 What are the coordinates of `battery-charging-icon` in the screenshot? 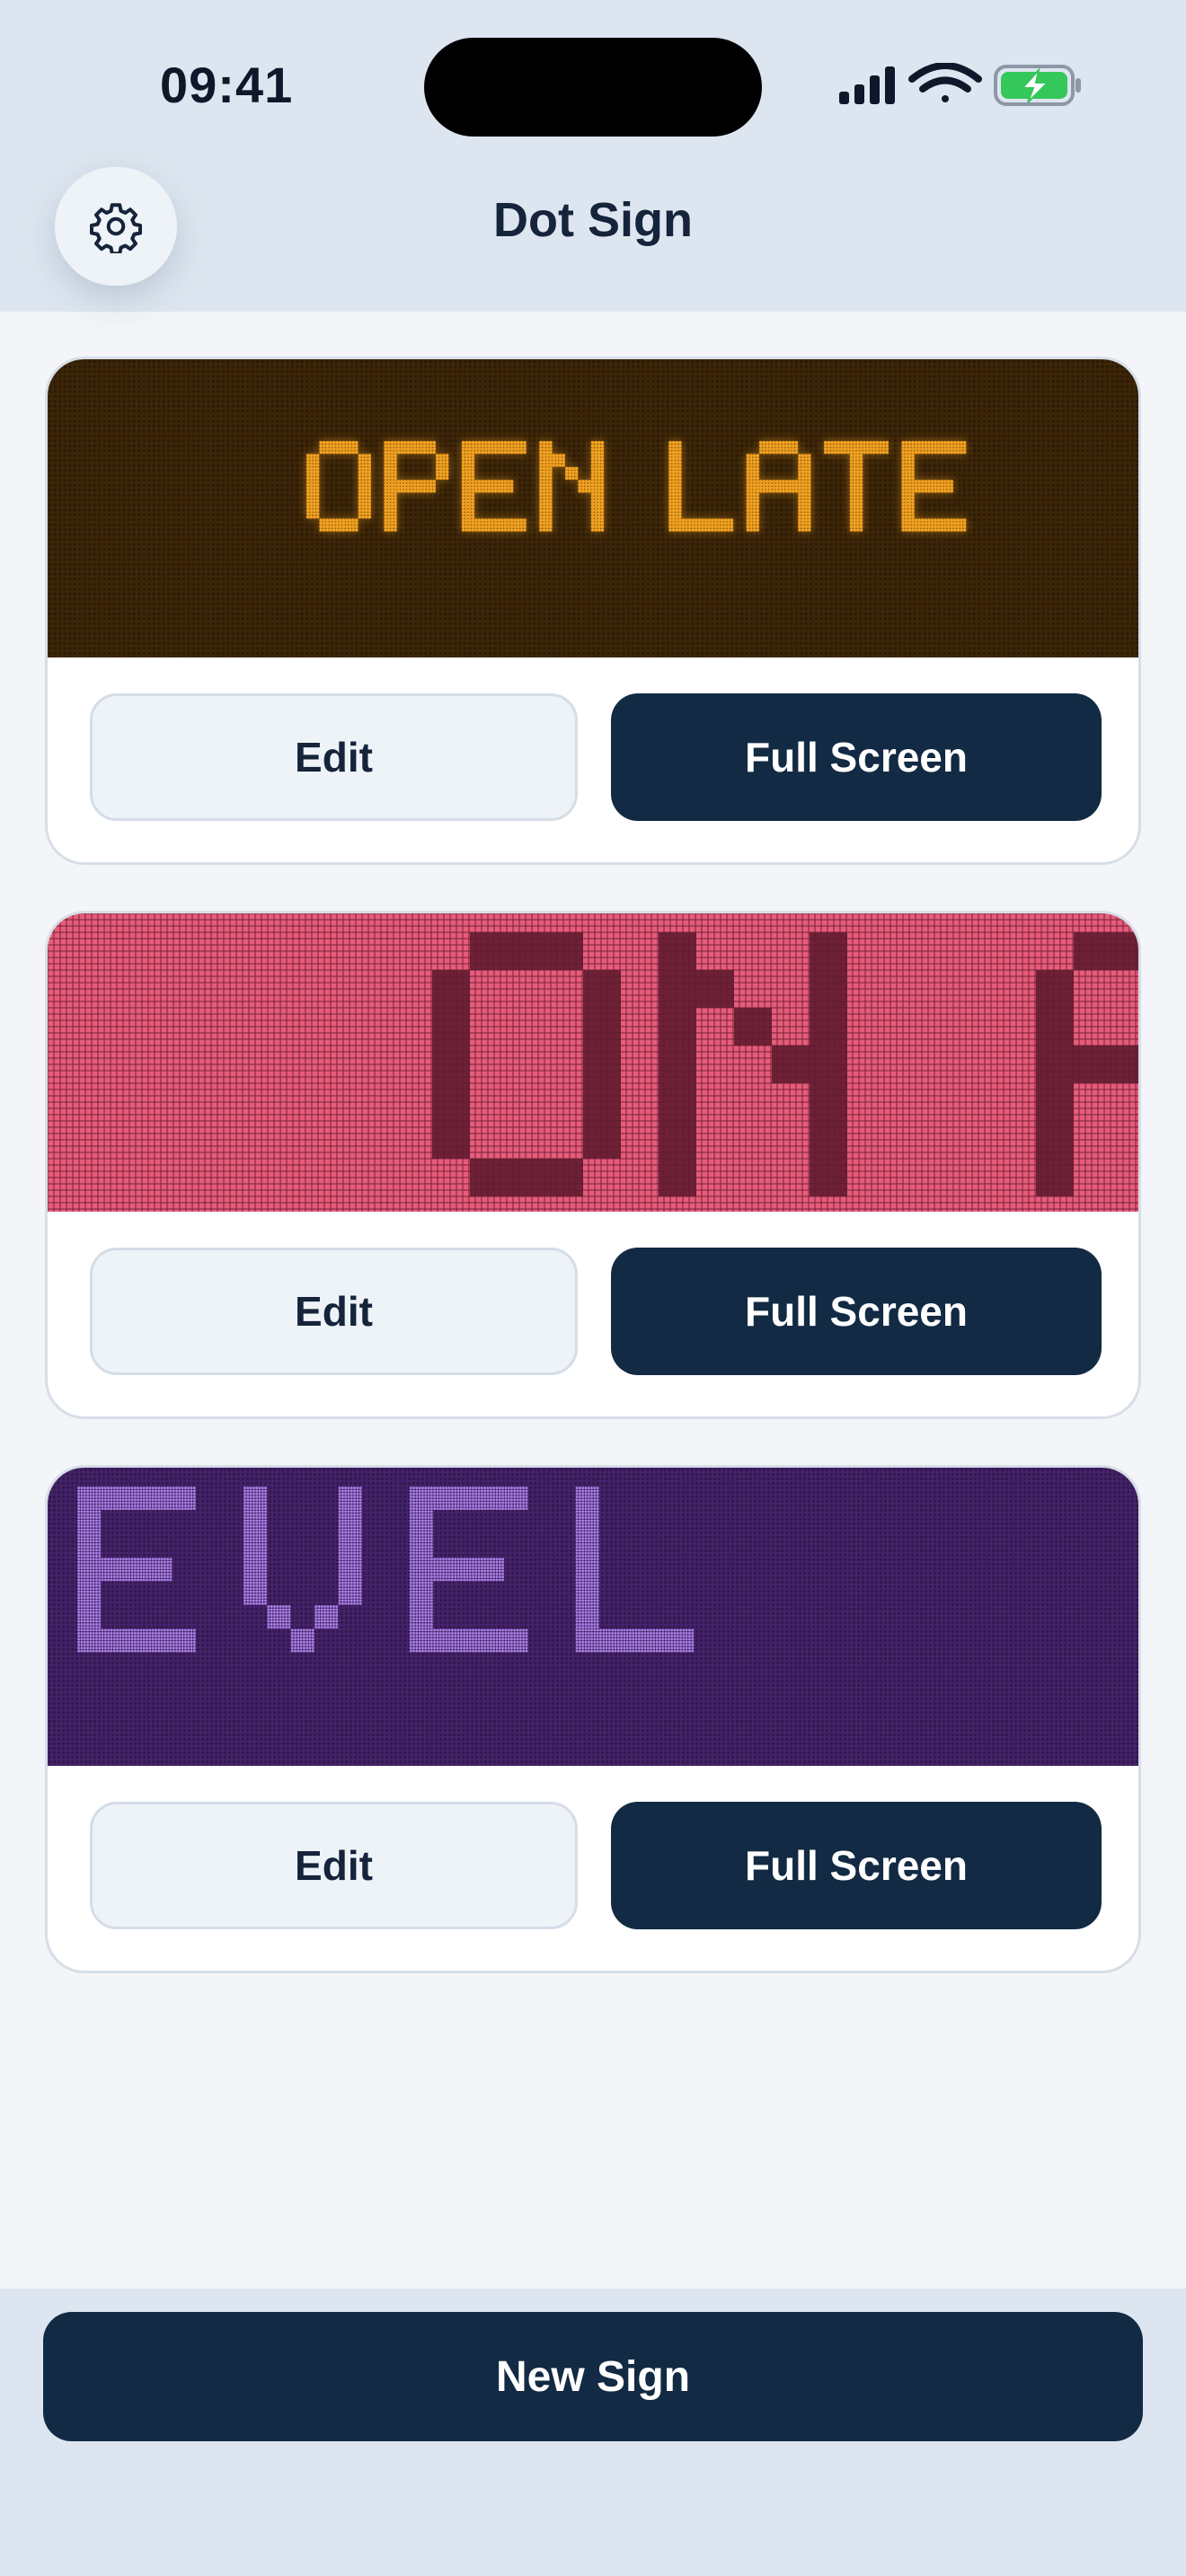 It's located at (1037, 85).